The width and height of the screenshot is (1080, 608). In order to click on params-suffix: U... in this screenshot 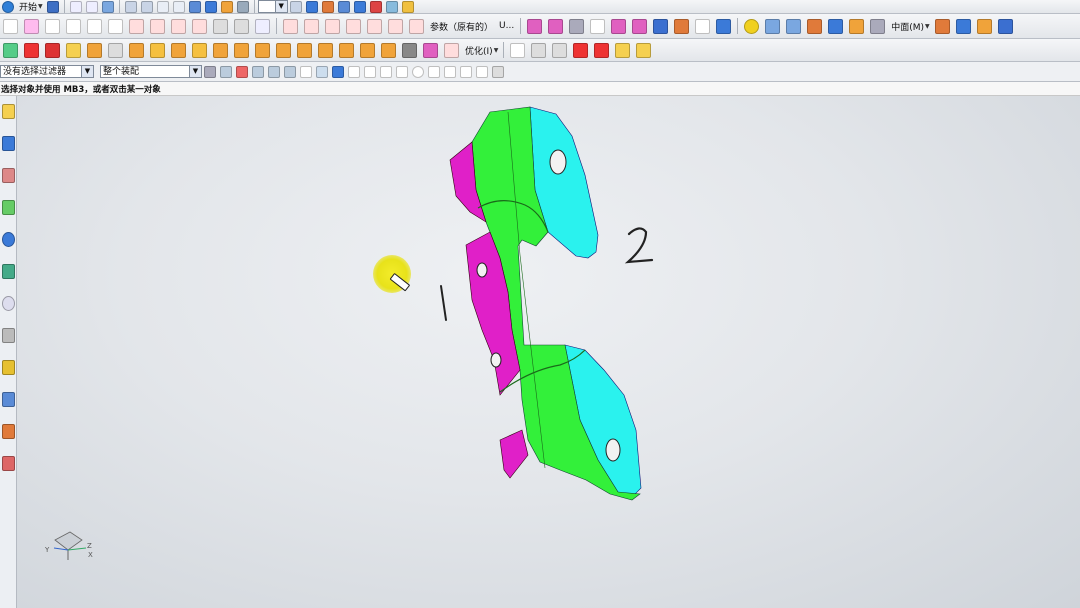, I will do `click(506, 26)`.